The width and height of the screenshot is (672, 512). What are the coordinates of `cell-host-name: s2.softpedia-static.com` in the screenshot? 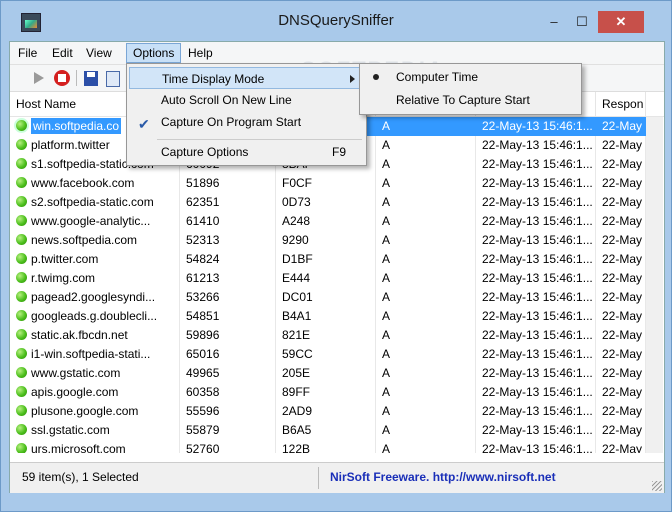 It's located at (95, 202).